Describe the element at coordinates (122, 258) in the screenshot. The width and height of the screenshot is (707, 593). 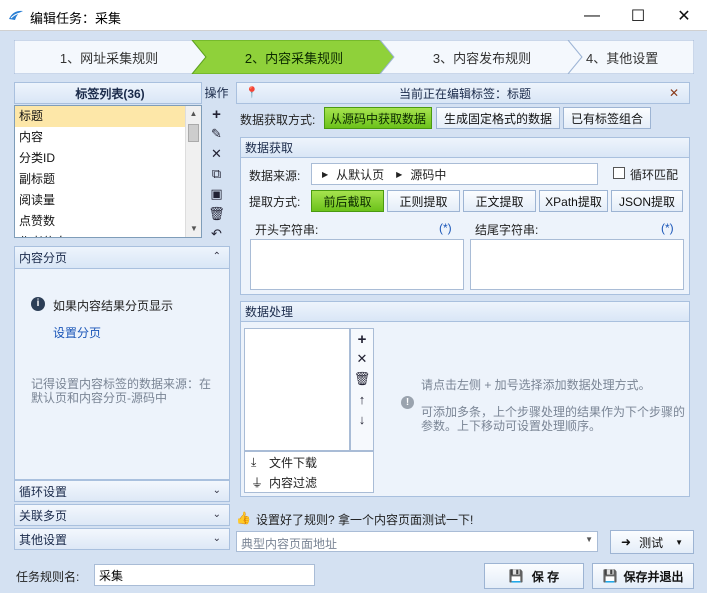
I see `pagination-header: 内容分页 ⌃` at that location.